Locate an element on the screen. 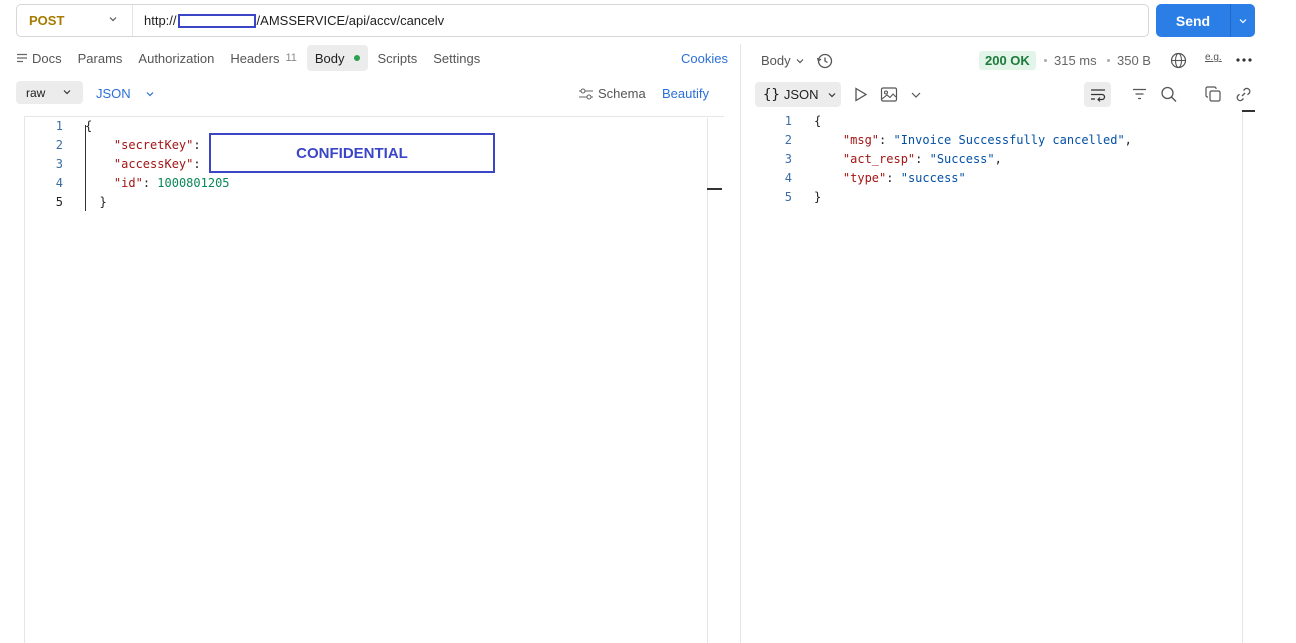 The width and height of the screenshot is (1296, 643). code-line: { is located at coordinates (973, 121).